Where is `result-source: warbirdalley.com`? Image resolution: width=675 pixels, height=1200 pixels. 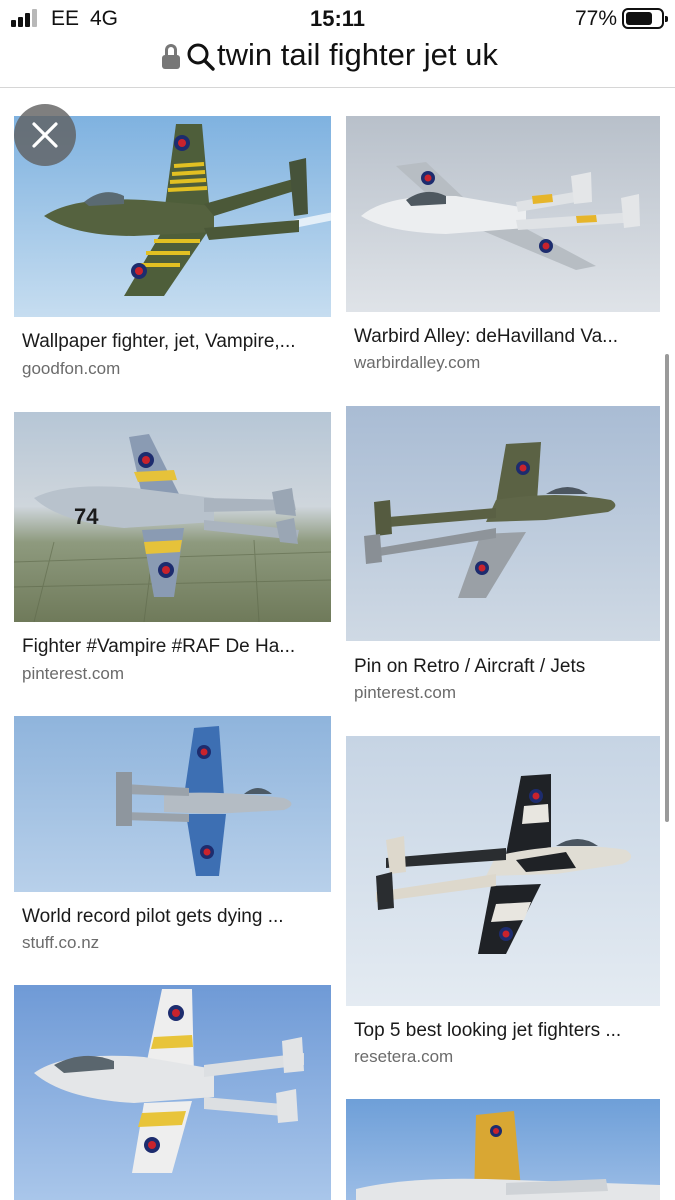
result-source: warbirdalley.com is located at coordinates (417, 362).